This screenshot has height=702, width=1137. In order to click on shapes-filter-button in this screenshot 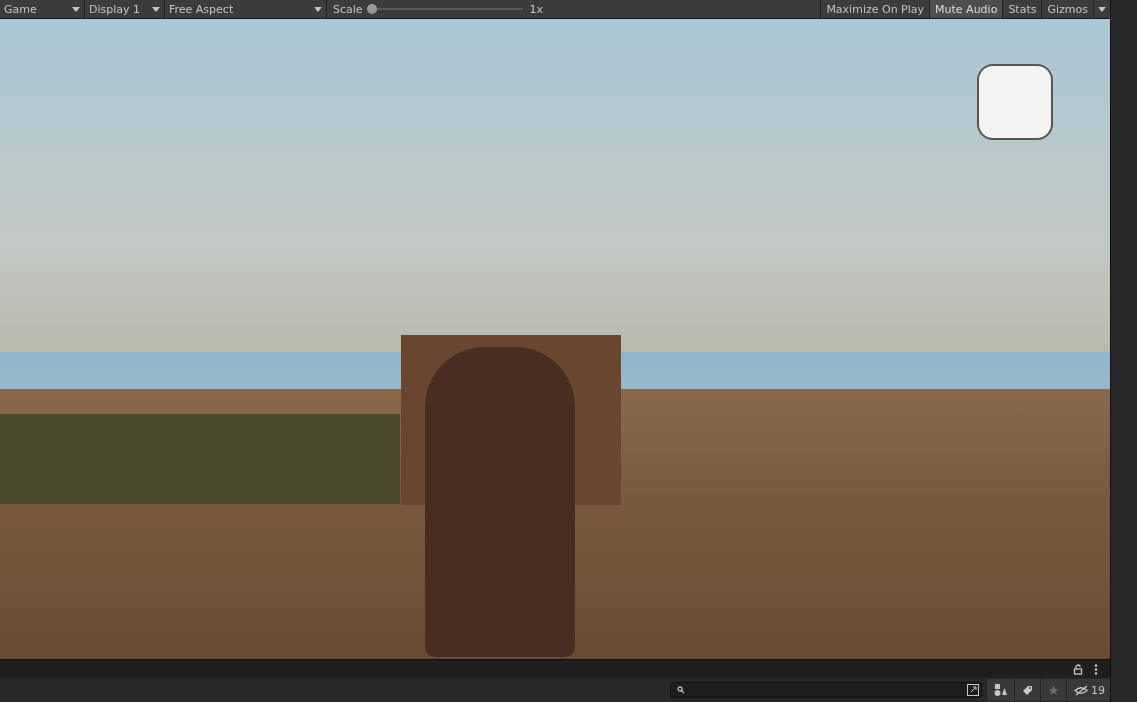, I will do `click(1000, 690)`.